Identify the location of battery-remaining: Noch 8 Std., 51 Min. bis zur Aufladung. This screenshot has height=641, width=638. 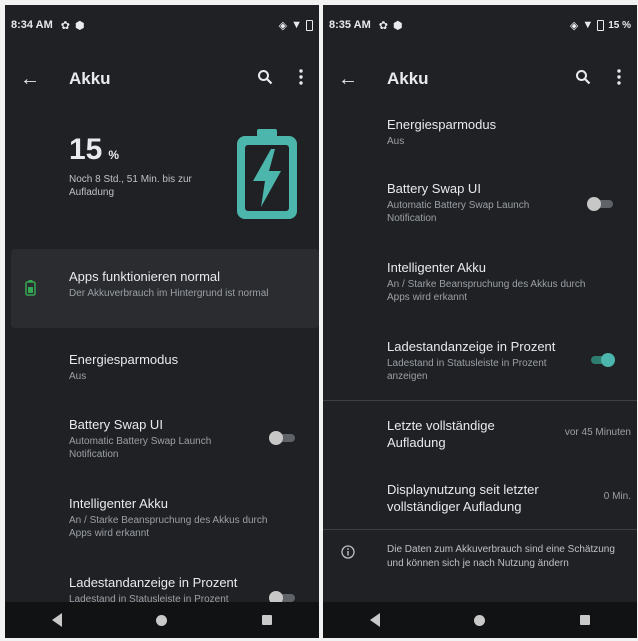
(130, 186).